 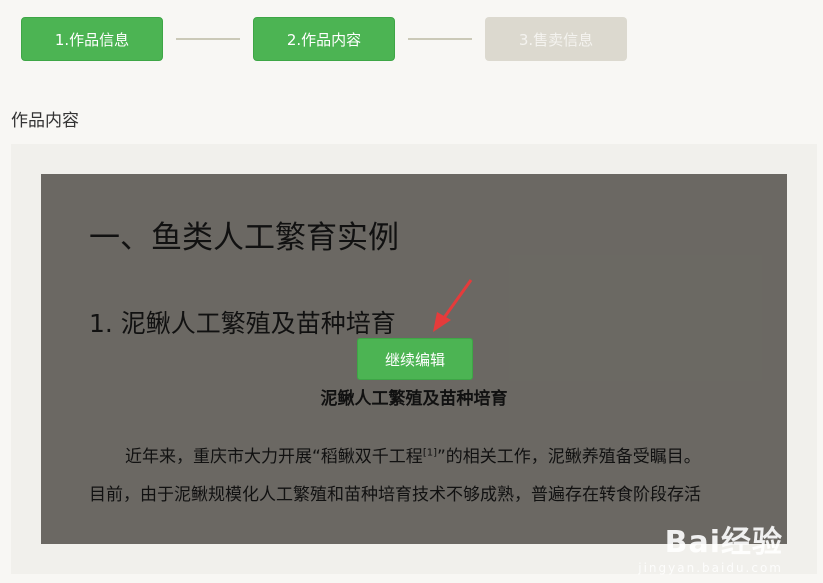 I want to click on step-3-label: 3.售卖信息, so click(x=556, y=39).